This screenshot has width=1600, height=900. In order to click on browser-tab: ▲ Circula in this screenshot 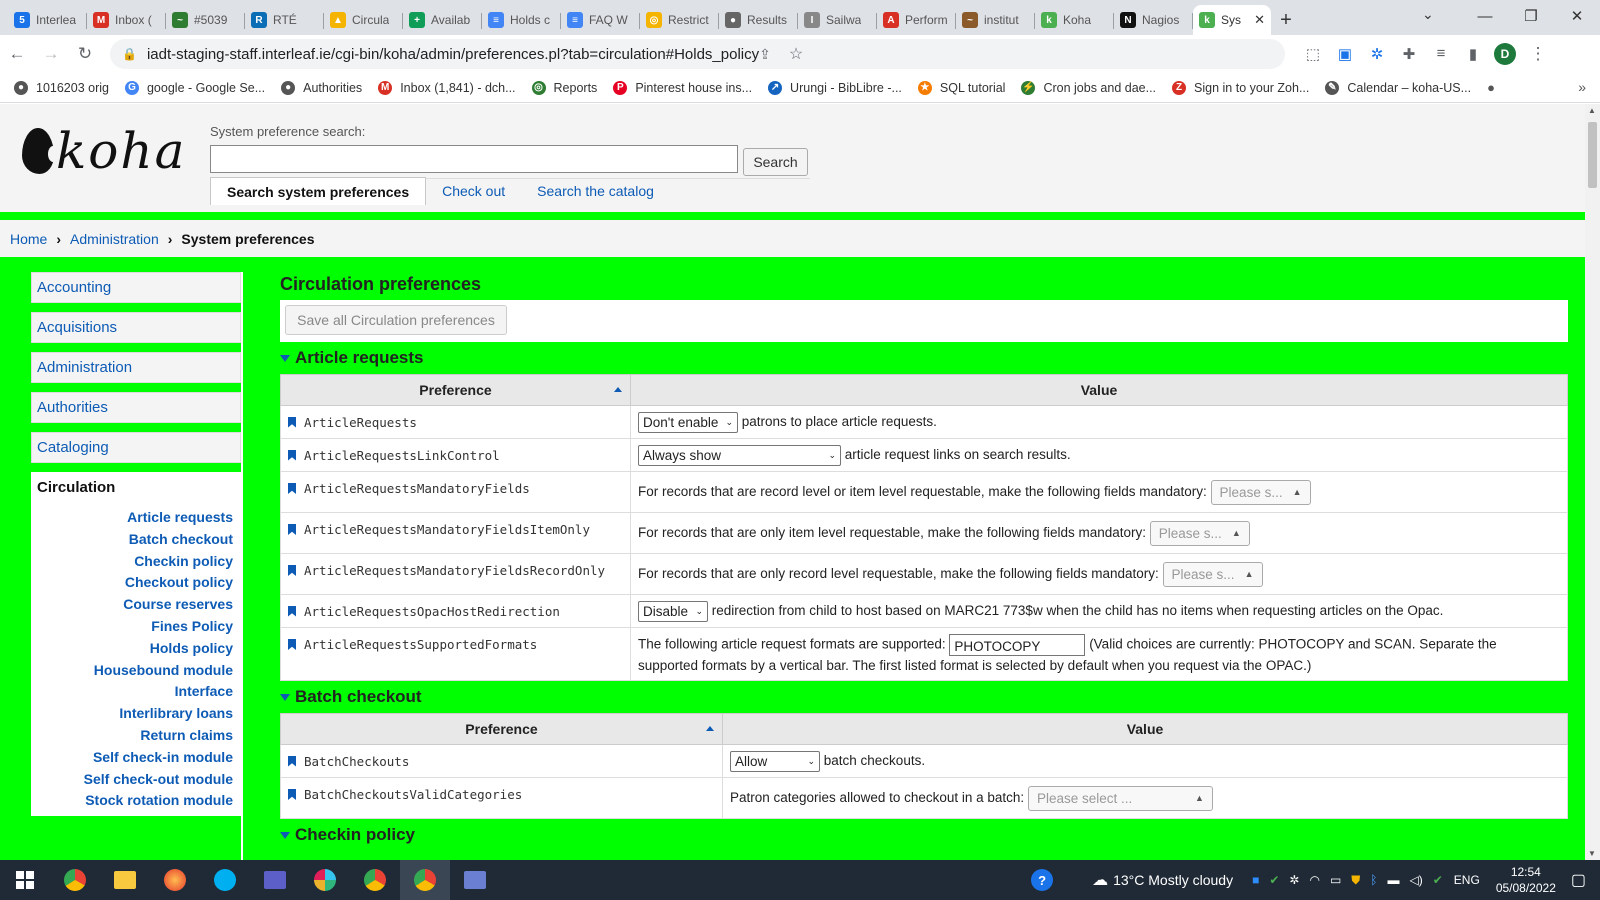, I will do `click(363, 20)`.